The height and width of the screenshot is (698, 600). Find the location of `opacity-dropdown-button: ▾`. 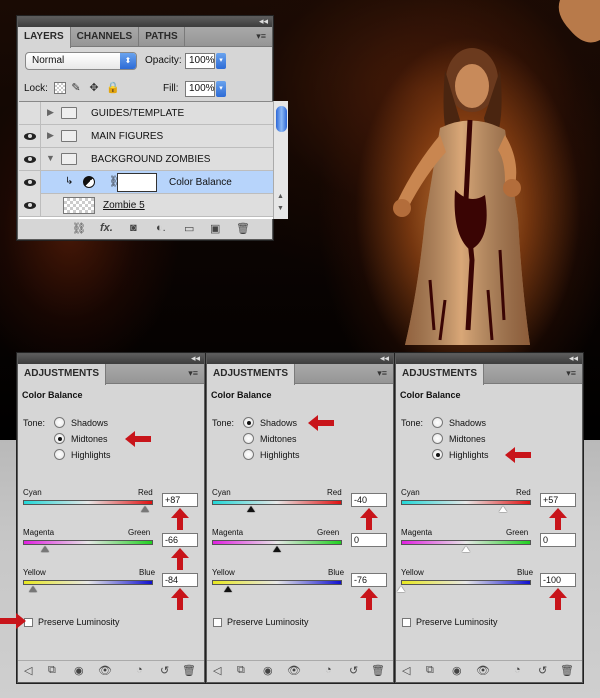

opacity-dropdown-button: ▾ is located at coordinates (221, 61).